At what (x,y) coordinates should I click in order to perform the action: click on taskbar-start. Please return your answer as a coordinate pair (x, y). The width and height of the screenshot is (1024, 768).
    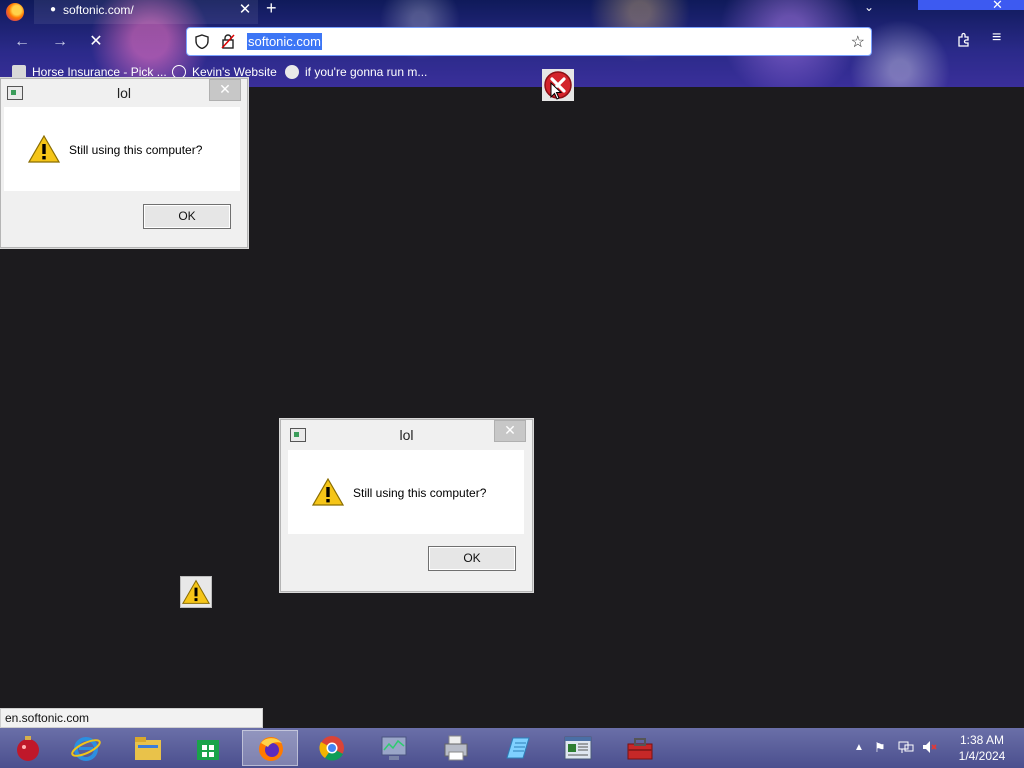
    Looking at the image, I should click on (28, 748).